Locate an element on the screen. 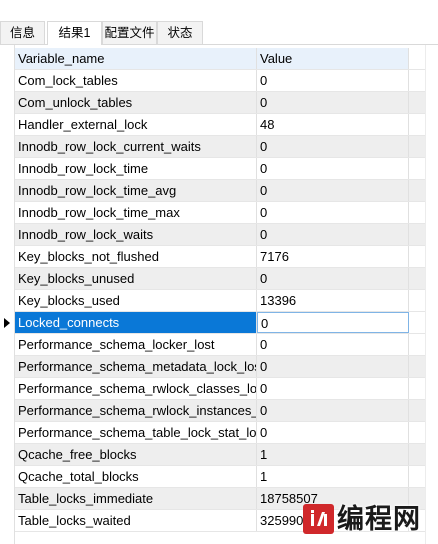 The height and width of the screenshot is (544, 438). table-row: Key_blocks_unused 0 is located at coordinates (220, 279).